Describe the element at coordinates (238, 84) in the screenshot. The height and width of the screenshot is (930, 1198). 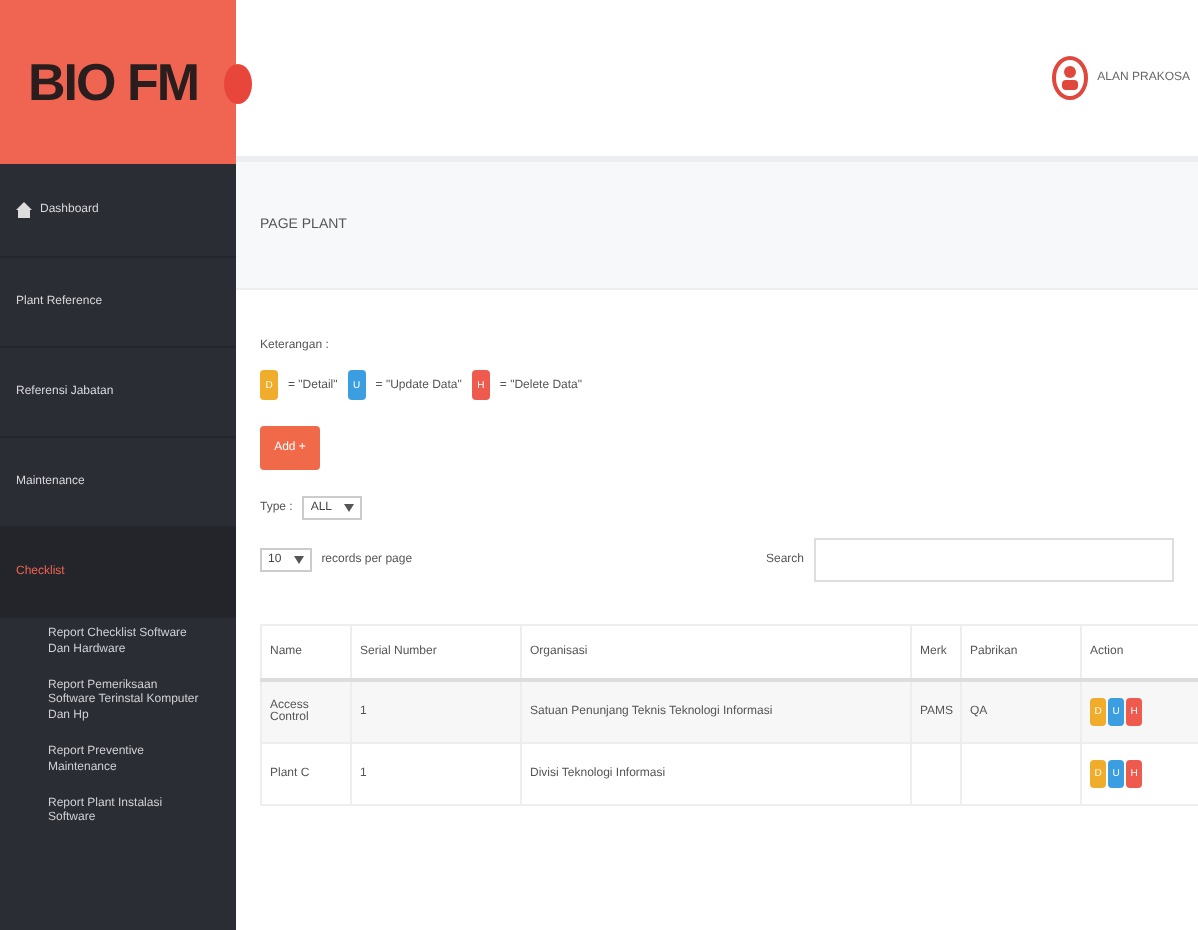
I see `sidebar-toggle` at that location.